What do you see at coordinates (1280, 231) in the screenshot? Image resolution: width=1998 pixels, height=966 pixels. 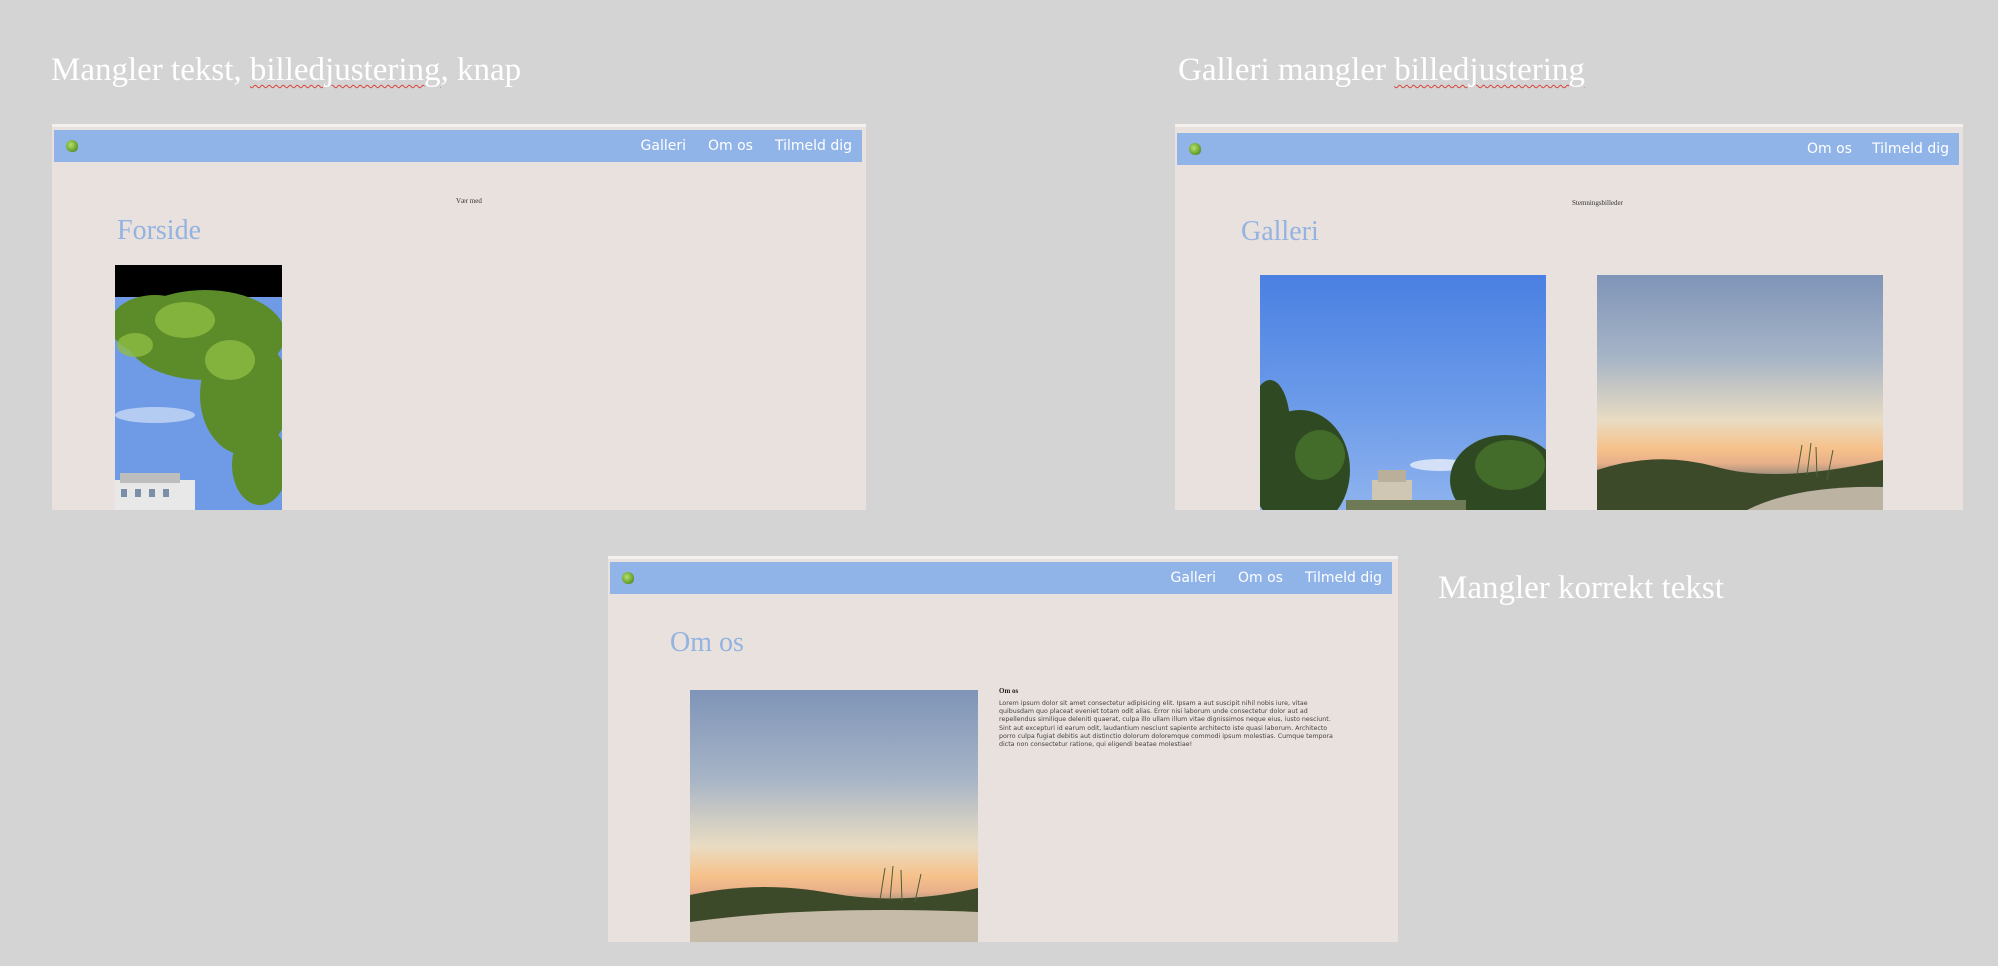 I see `page-title: Galleri` at bounding box center [1280, 231].